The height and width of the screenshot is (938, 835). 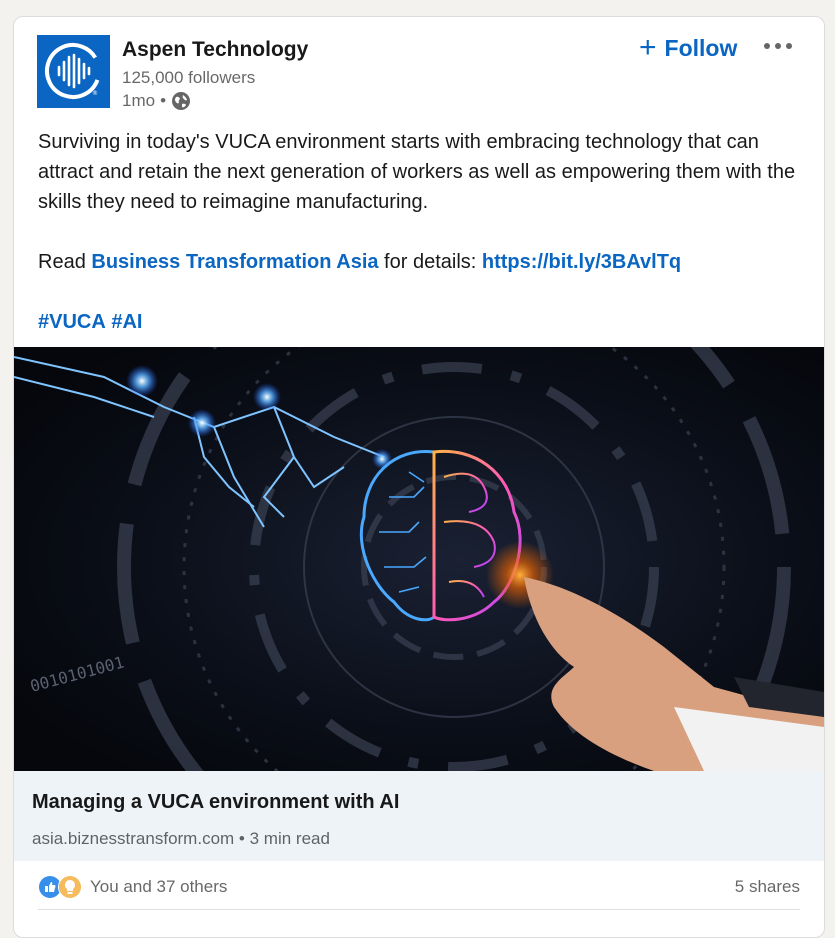 I want to click on post-meta: 1mo •, so click(x=156, y=101).